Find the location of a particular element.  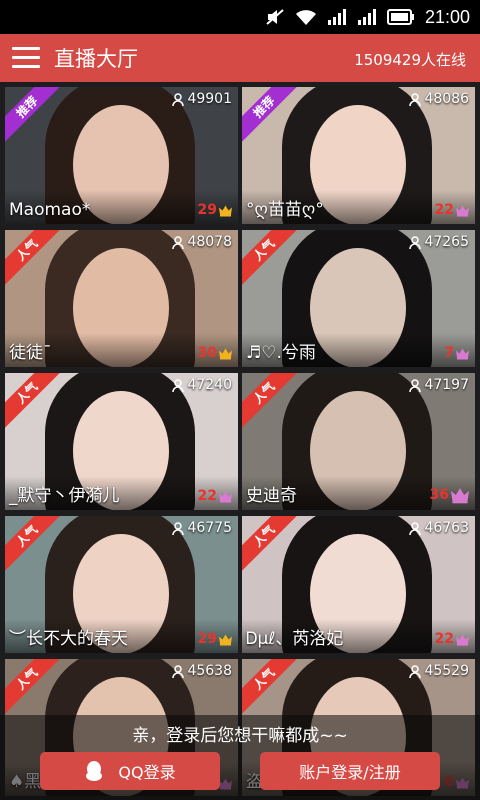

viewer-count: 47240 is located at coordinates (202, 385).